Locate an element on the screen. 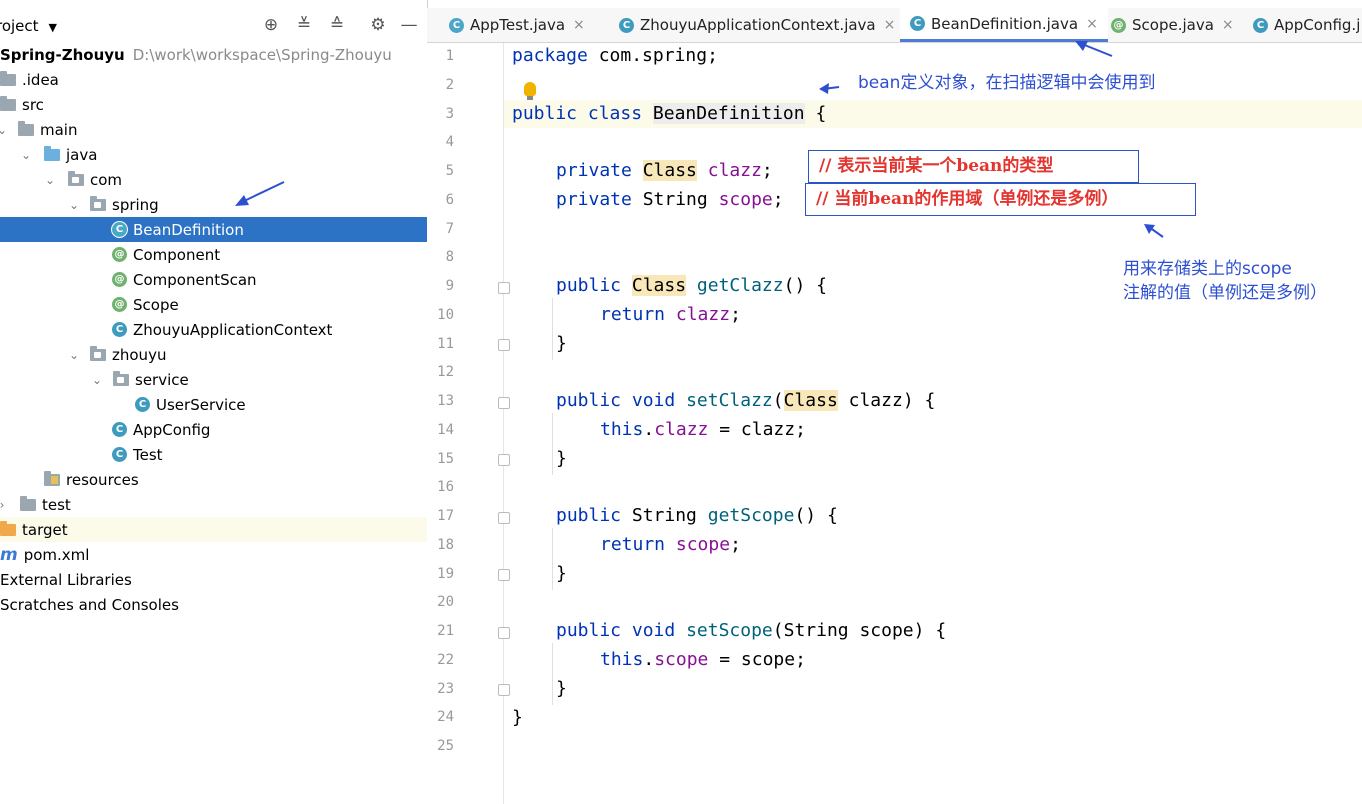 Image resolution: width=1362 pixels, height=804 pixels. line-number: 6 is located at coordinates (449, 199).